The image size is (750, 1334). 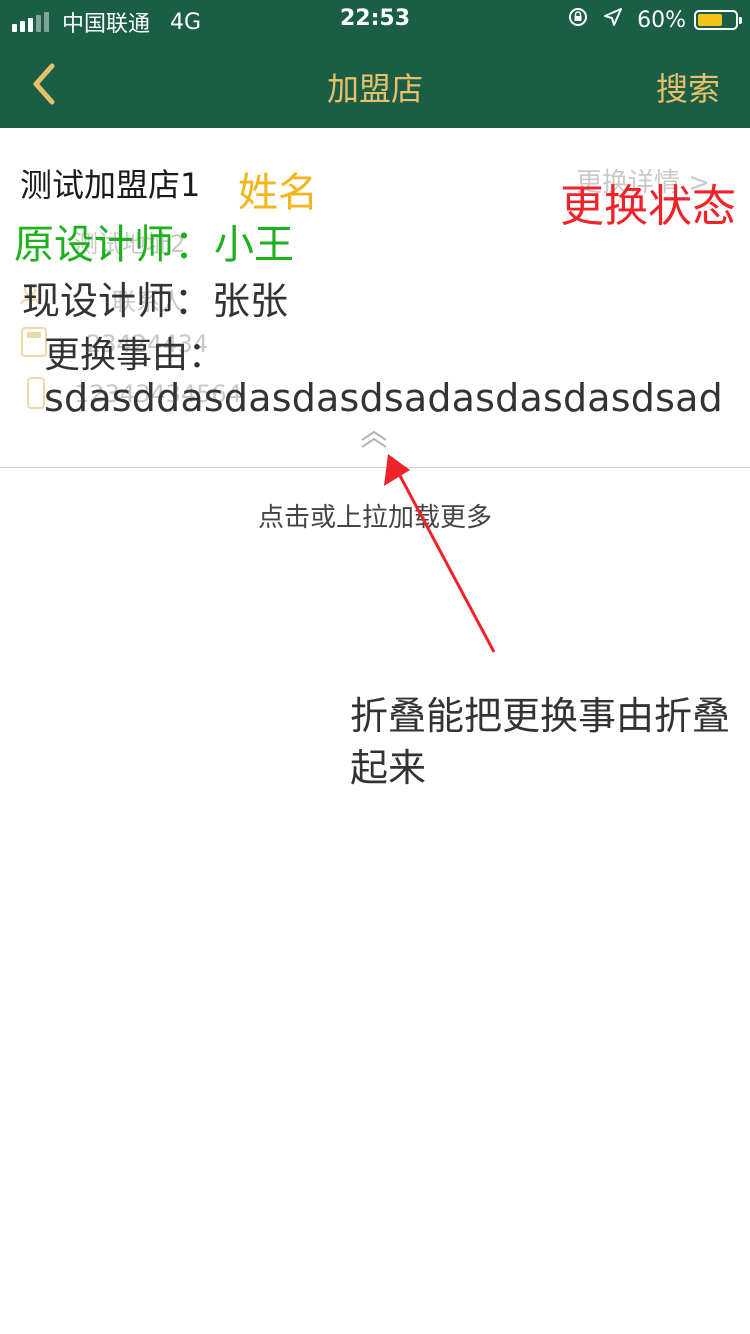 What do you see at coordinates (540, 742) in the screenshot?
I see `annotation-collapse-note: 折叠能把更换事由折叠起来` at bounding box center [540, 742].